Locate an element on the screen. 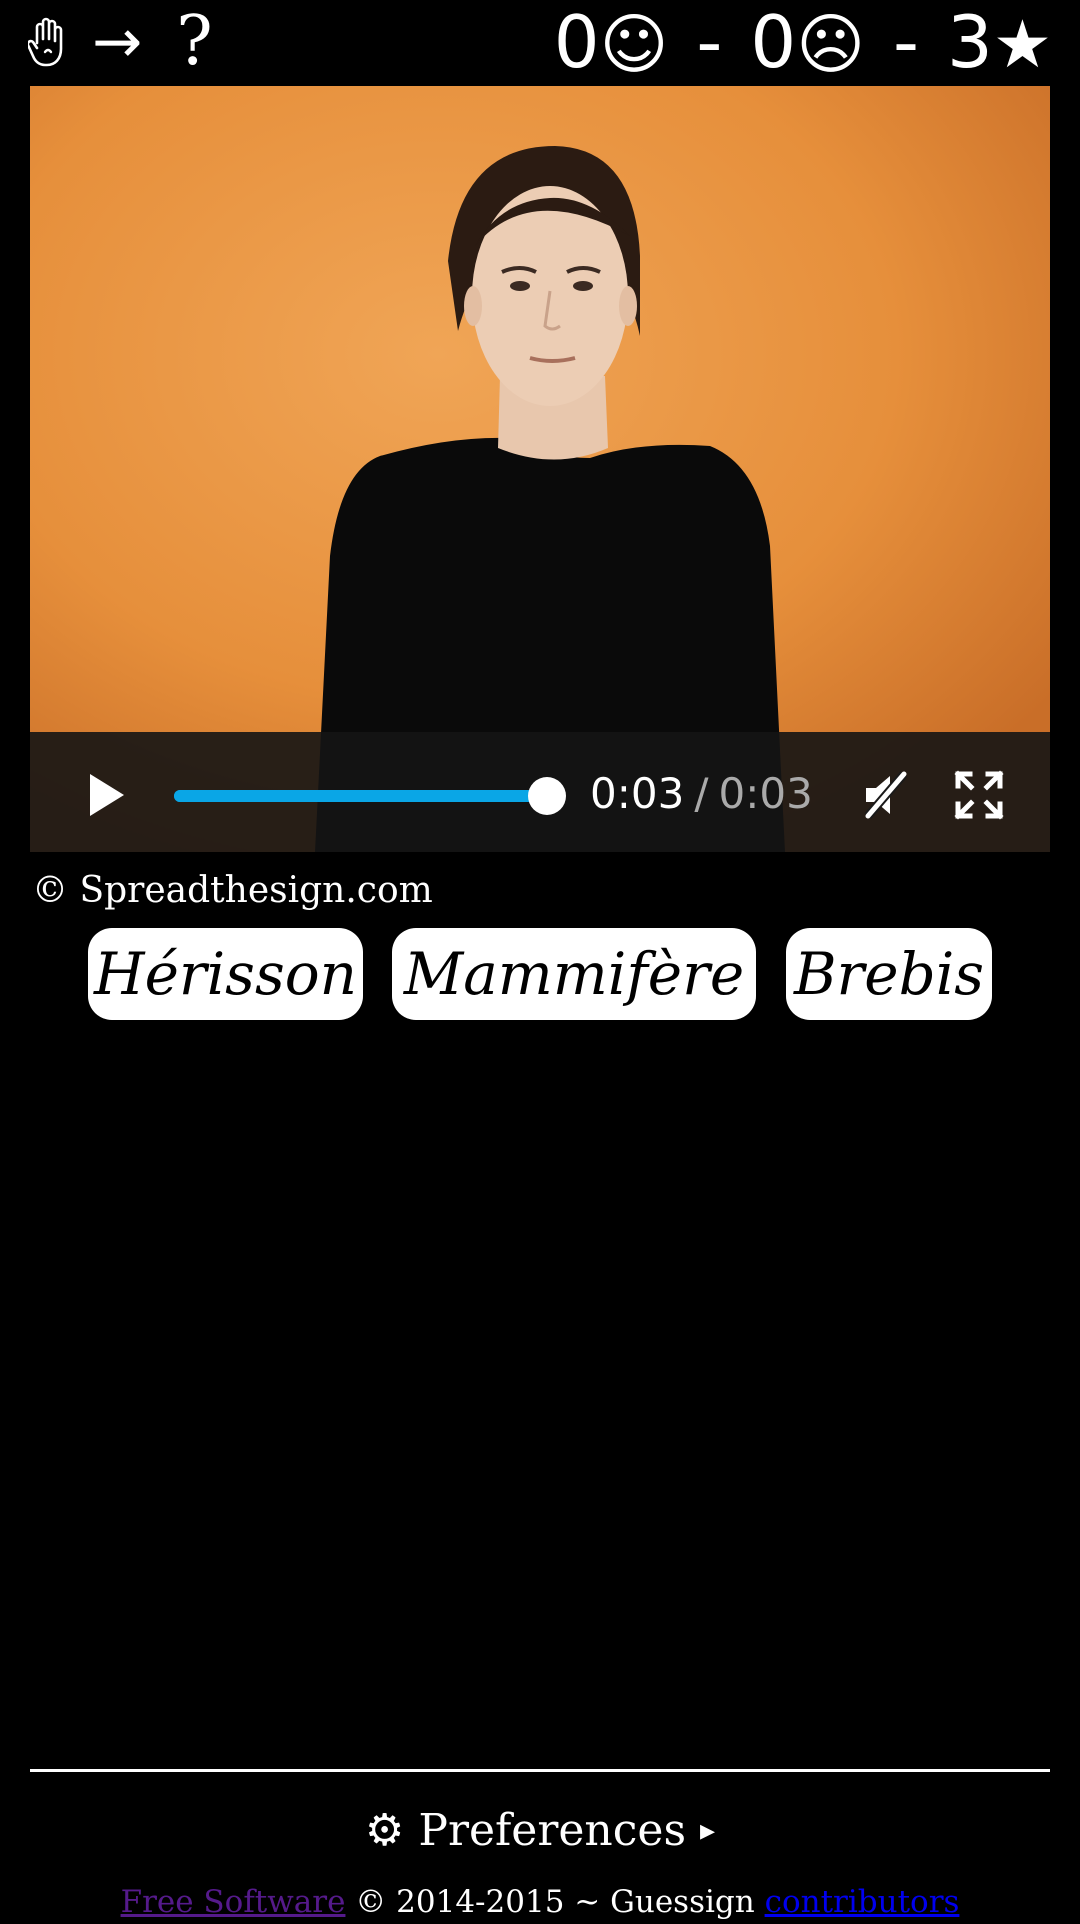 This screenshot has width=1080, height=1924. star-icon: ★ is located at coordinates (1022, 44).